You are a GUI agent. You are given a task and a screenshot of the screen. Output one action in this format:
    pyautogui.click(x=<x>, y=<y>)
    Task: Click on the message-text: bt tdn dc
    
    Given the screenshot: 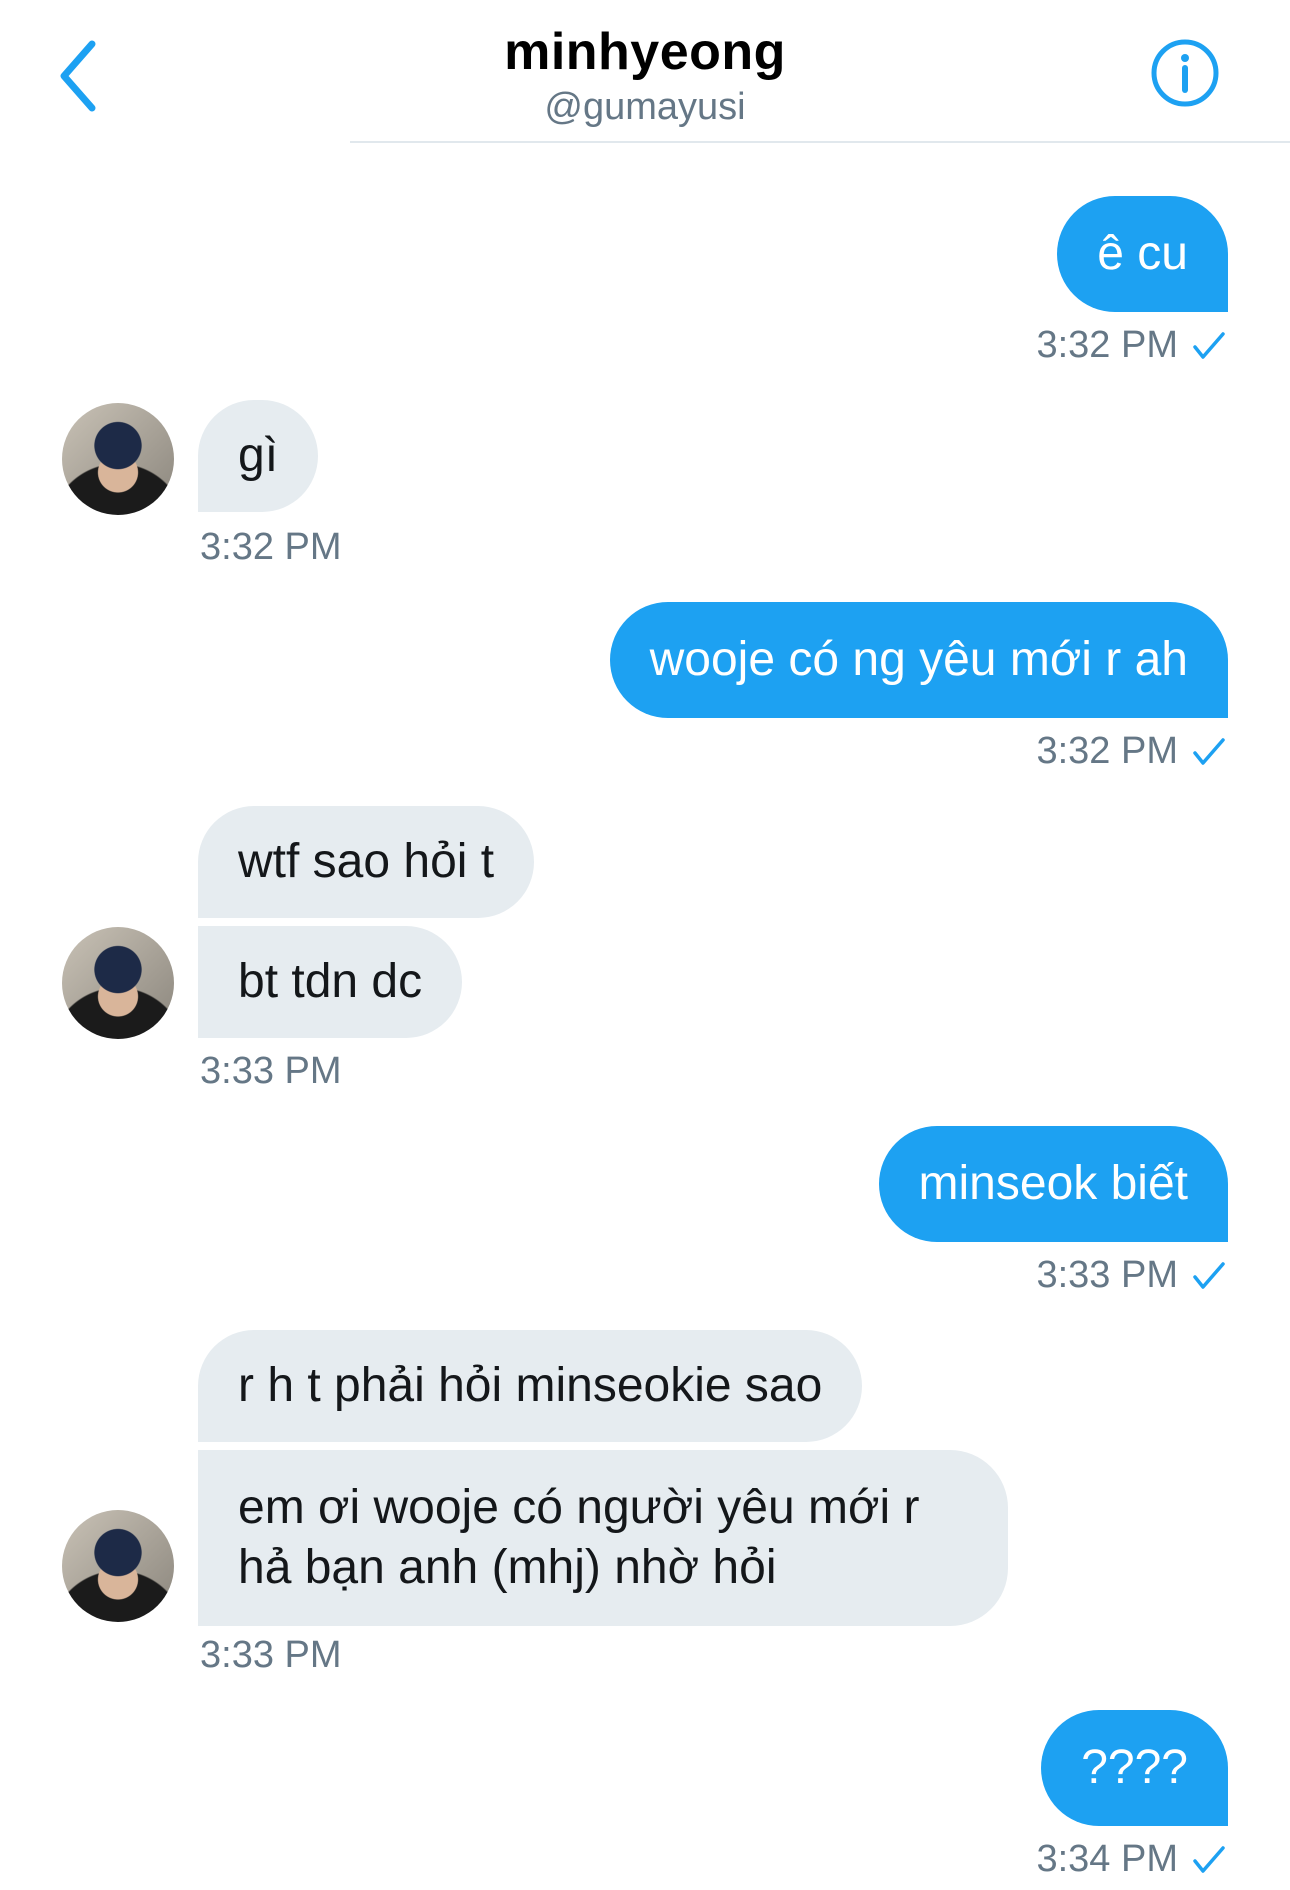 What is the action you would take?
    pyautogui.click(x=330, y=981)
    